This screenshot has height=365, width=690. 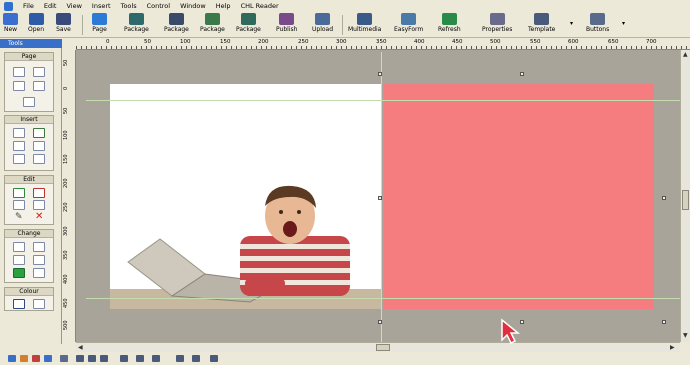 What do you see at coordinates (193, 6) in the screenshot?
I see `menu-window: Window` at bounding box center [193, 6].